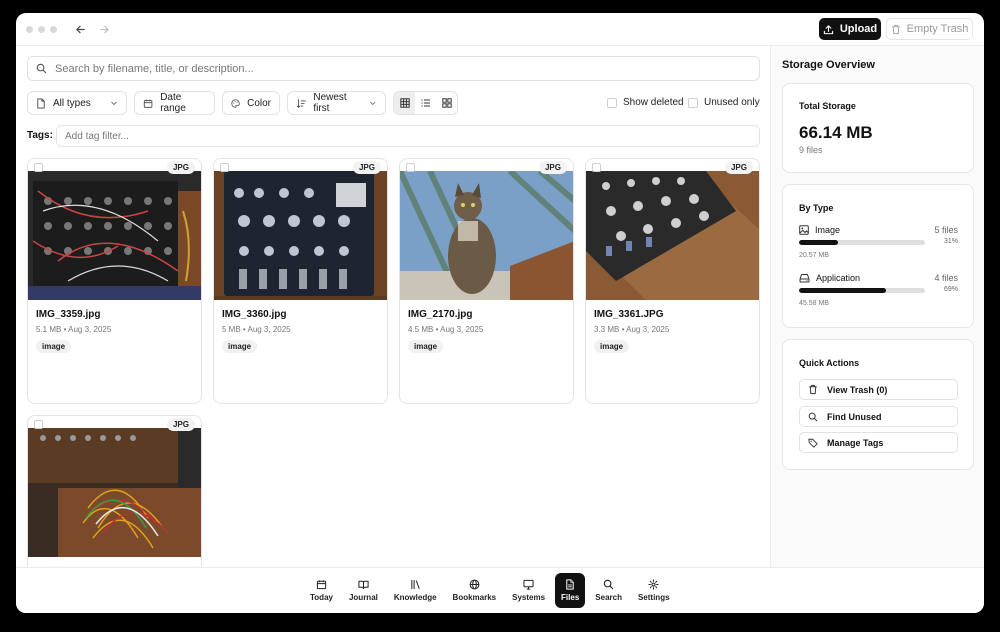  I want to click on title-bar: Upload Empty Trash, so click(500, 29).